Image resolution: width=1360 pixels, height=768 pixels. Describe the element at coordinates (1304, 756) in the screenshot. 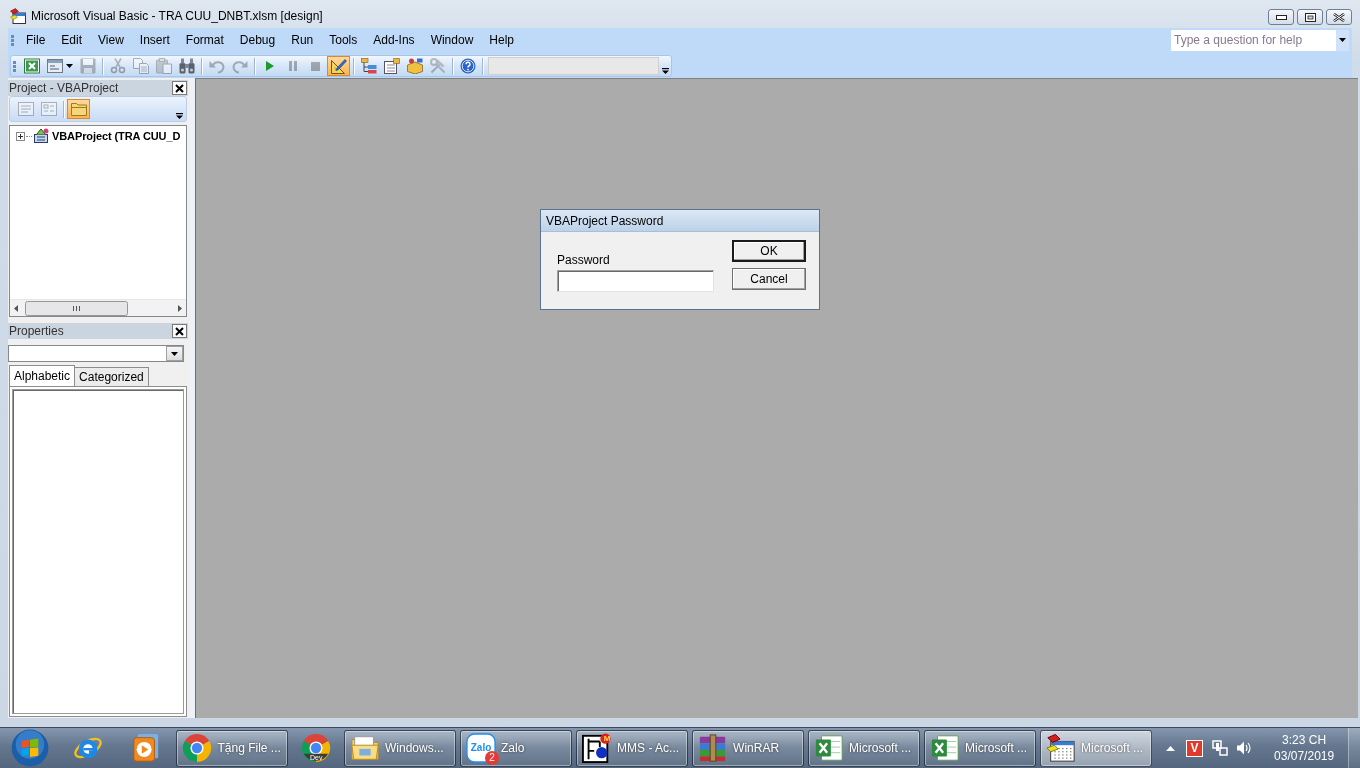

I see `clock-date: 03/07/2019` at that location.